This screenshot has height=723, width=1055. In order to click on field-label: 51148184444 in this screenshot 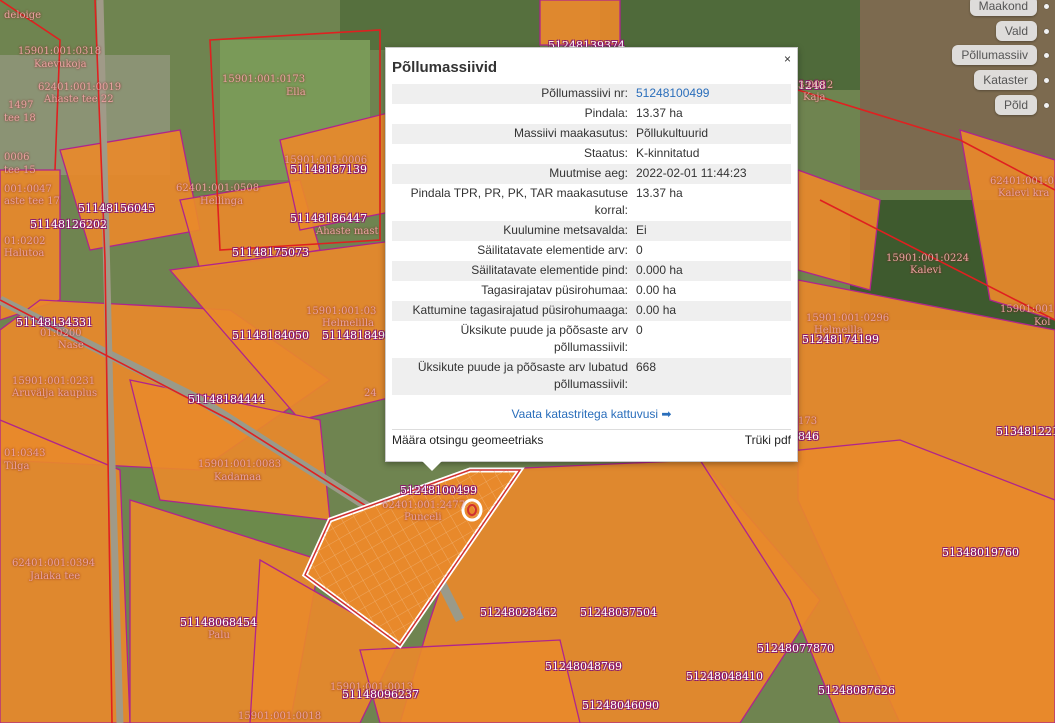, I will do `click(226, 399)`.